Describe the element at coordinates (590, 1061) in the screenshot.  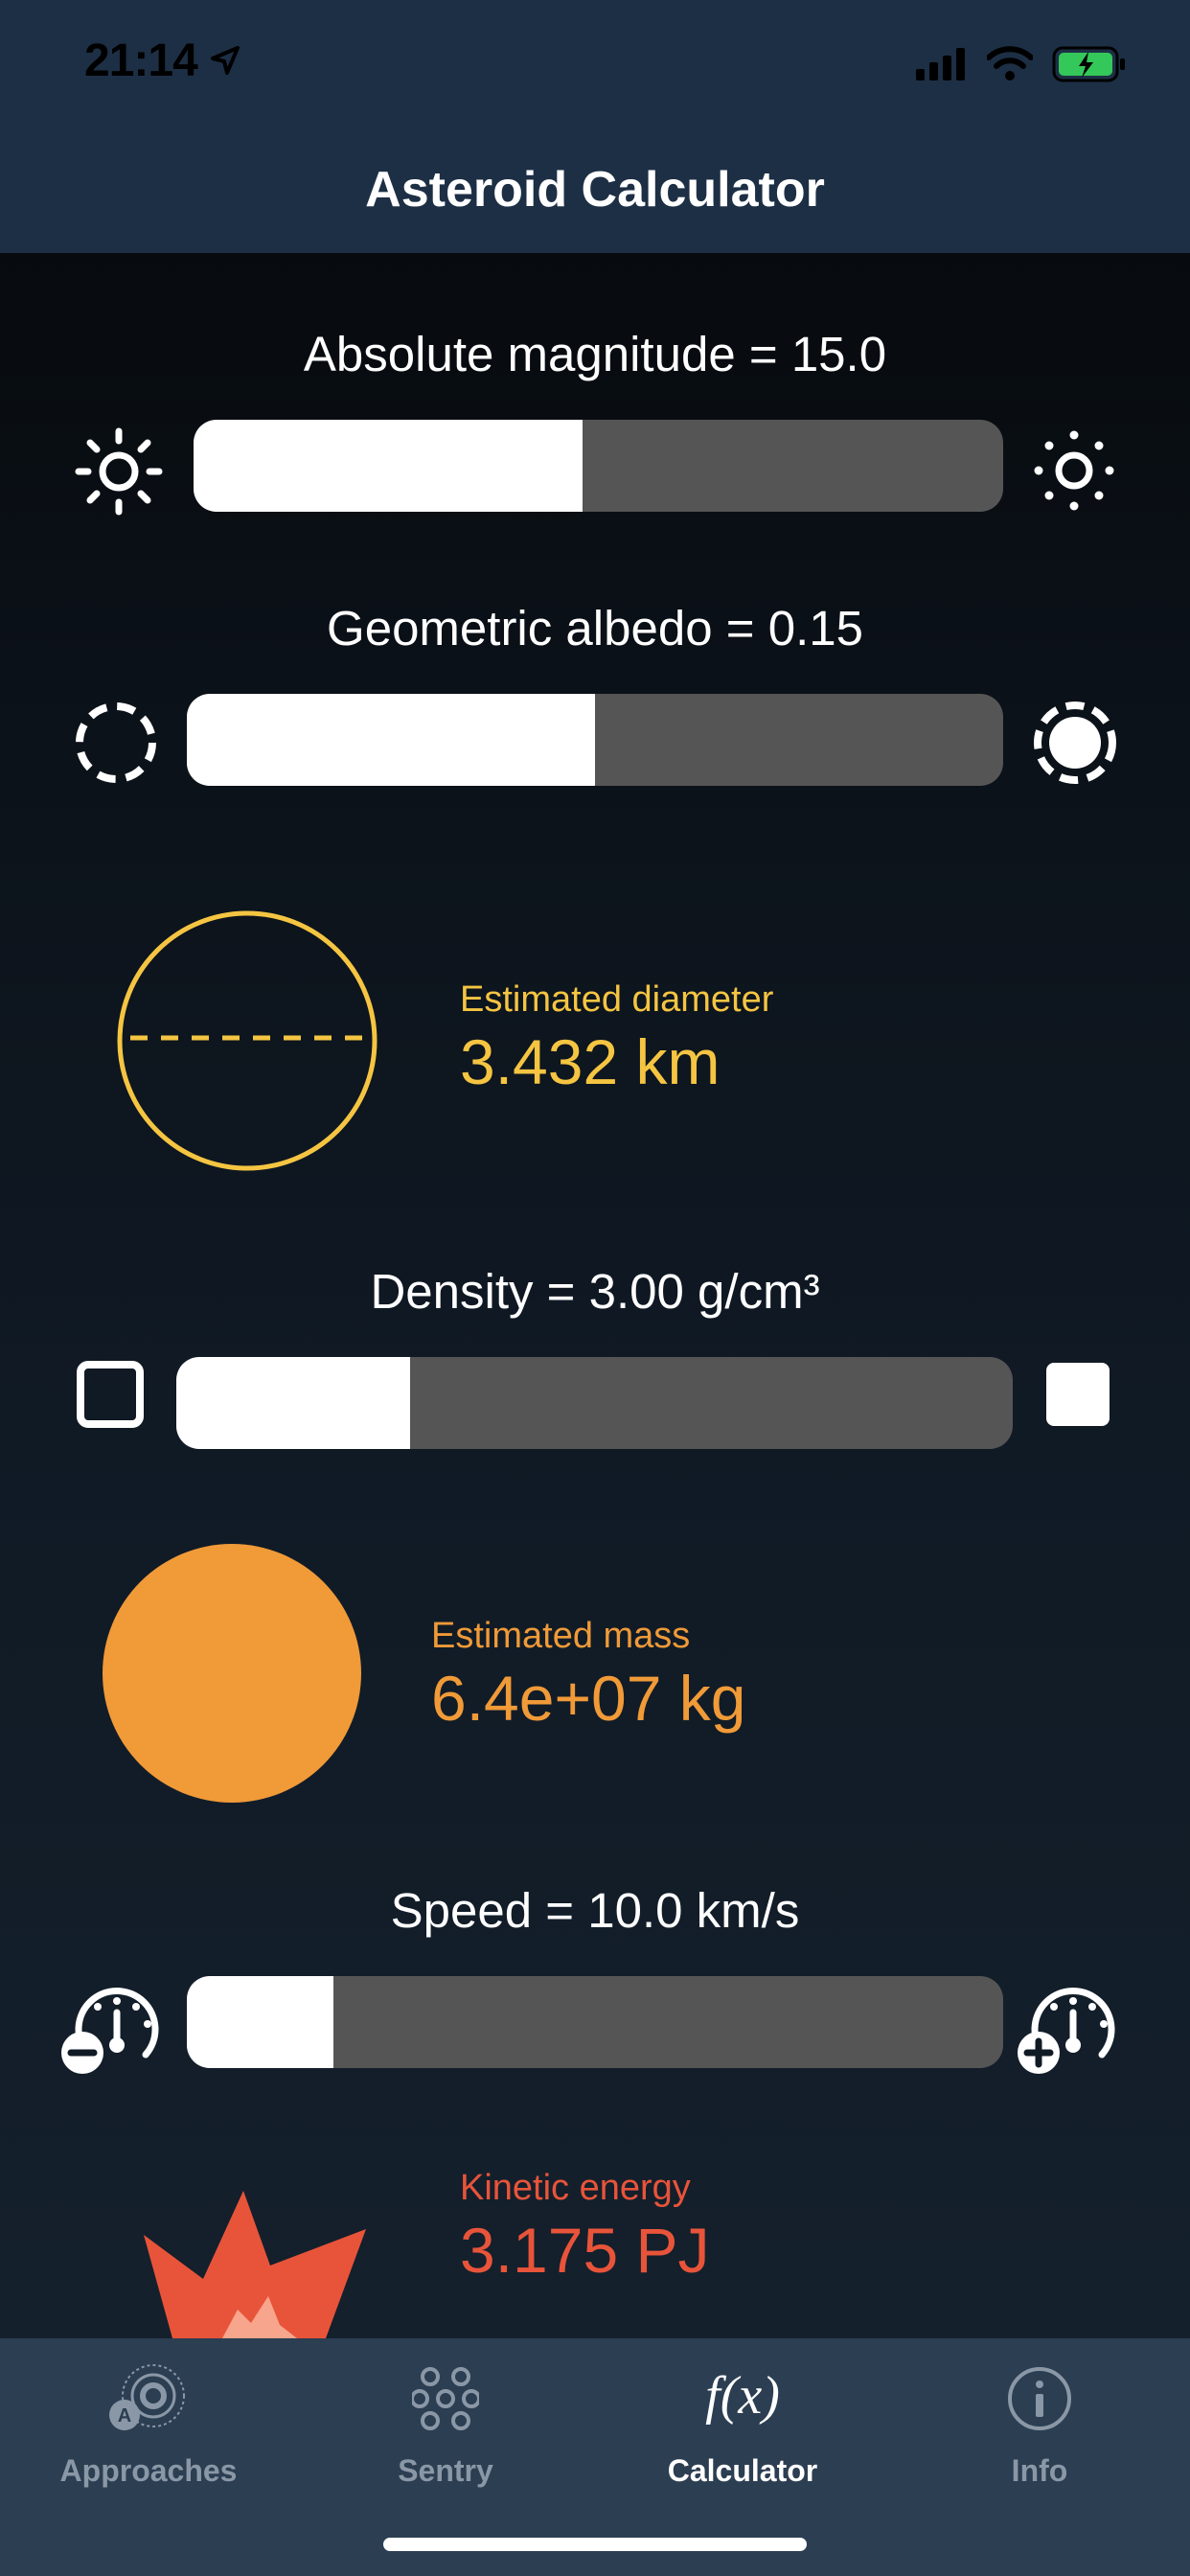
I see `diameter-value: 3.432 km` at that location.